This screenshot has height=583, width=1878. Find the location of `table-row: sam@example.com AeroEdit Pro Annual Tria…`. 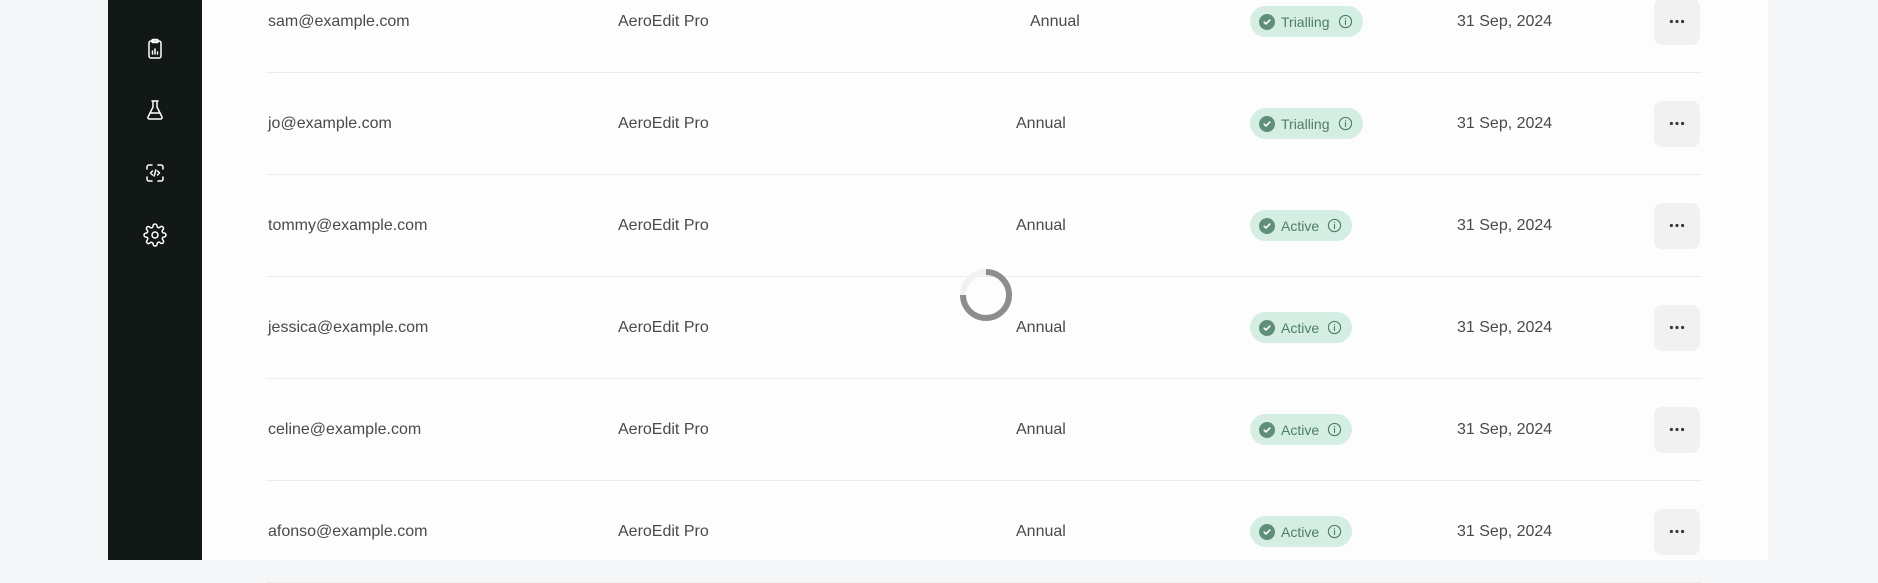

table-row: sam@example.com AeroEdit Pro Annual Tria… is located at coordinates (984, 36).